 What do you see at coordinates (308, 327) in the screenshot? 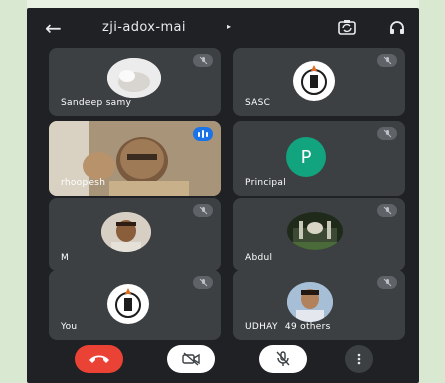
I see `others-count: 49 others` at bounding box center [308, 327].